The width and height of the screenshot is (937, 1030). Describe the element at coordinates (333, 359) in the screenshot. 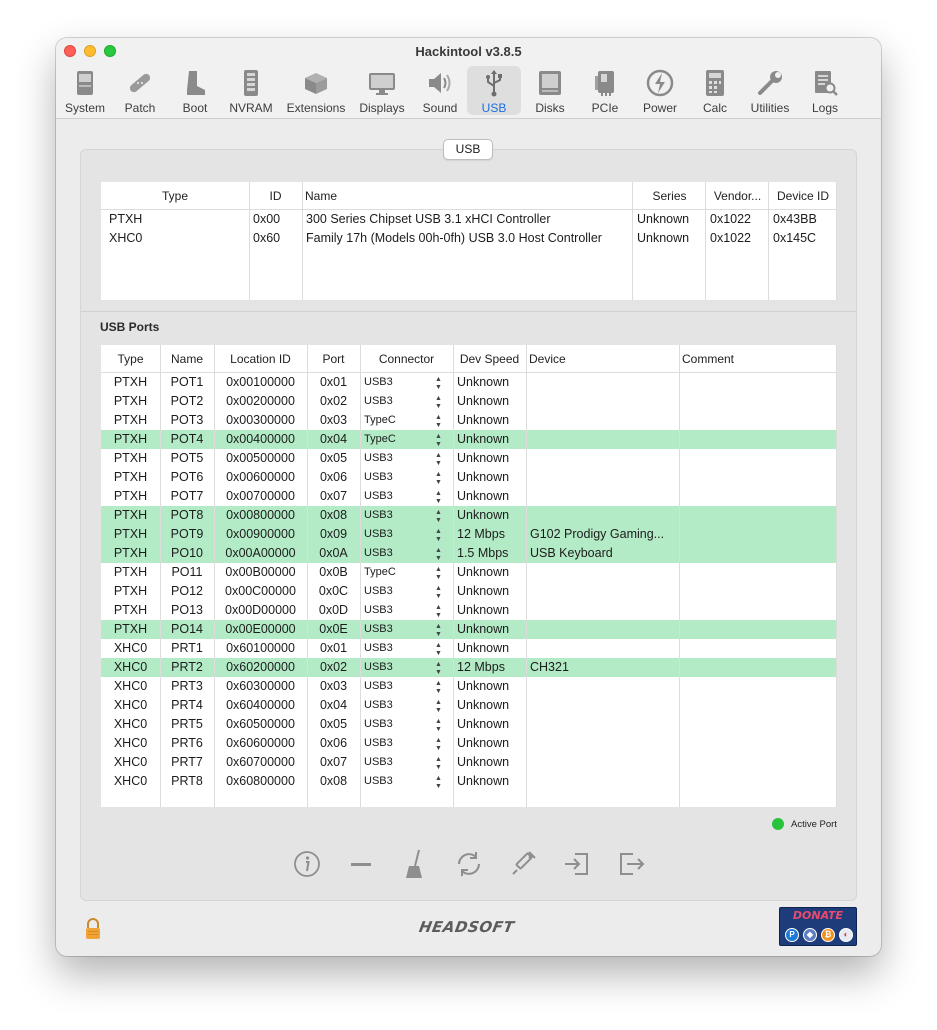

I see `column-header-port: Port` at that location.